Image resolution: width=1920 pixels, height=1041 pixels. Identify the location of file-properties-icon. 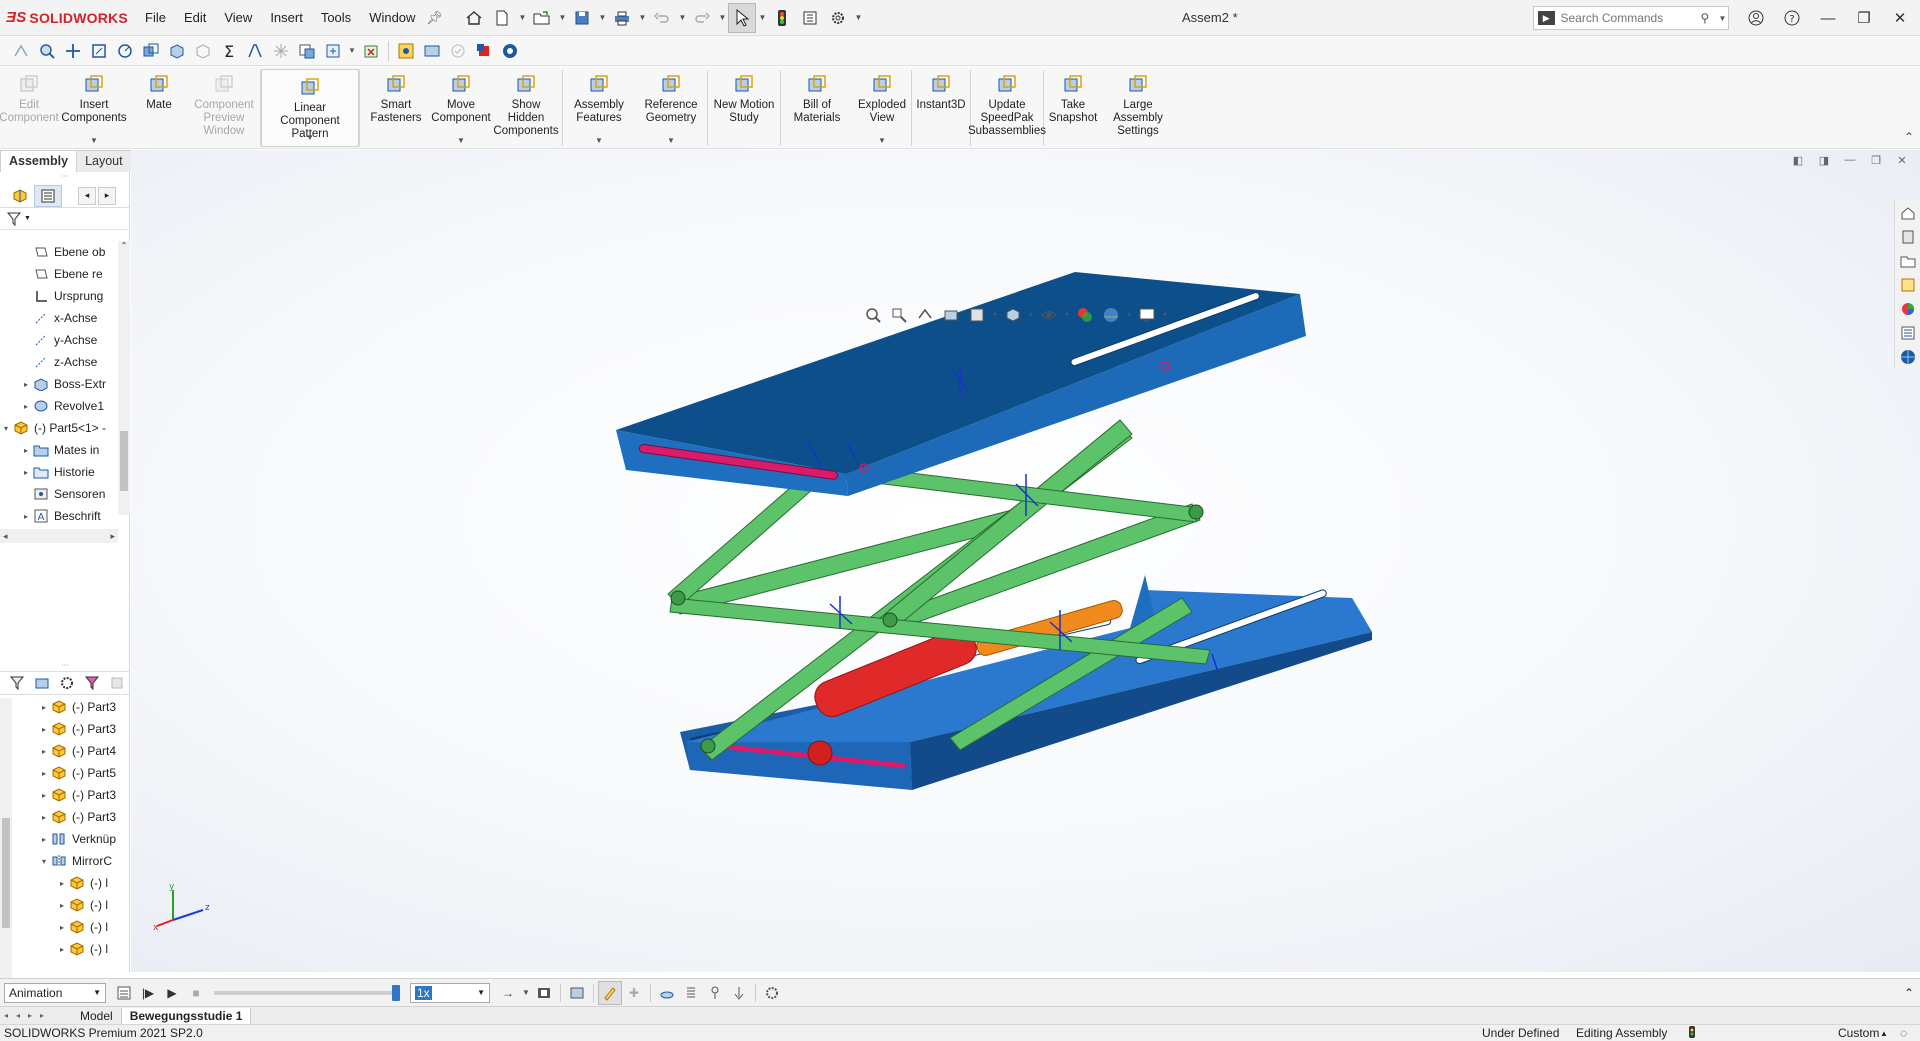
(810, 18).